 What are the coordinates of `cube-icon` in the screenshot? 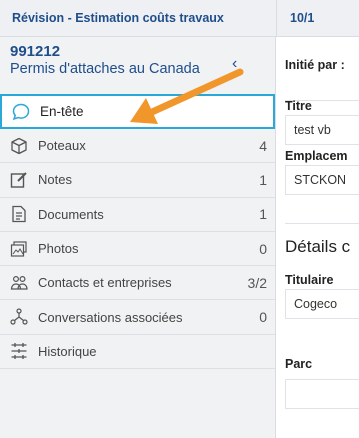 It's located at (19, 146).